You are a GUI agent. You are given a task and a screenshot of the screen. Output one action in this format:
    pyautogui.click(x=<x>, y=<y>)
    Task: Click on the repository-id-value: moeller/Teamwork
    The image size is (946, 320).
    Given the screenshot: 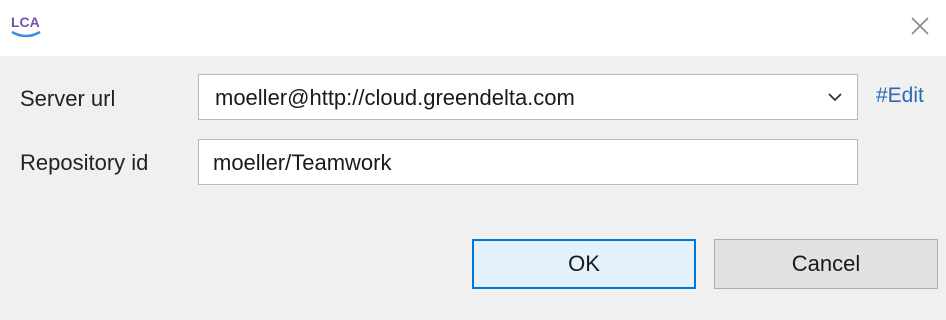 What is the action you would take?
    pyautogui.click(x=302, y=162)
    